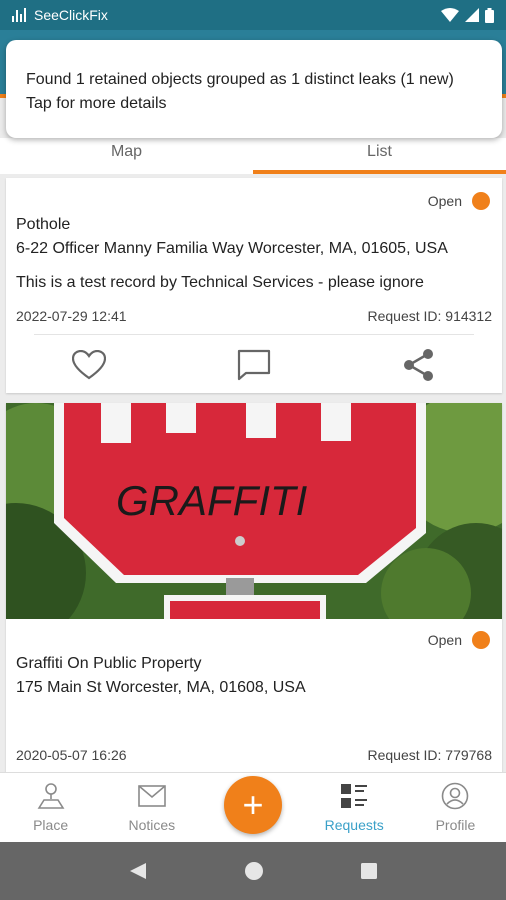  Describe the element at coordinates (354, 825) in the screenshot. I see `nav-label: Requests` at that location.